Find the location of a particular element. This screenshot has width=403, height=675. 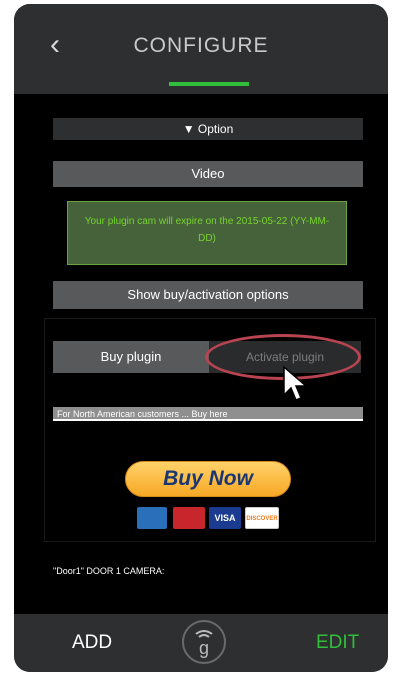

header: ‹ CONFIGURE is located at coordinates (201, 49).